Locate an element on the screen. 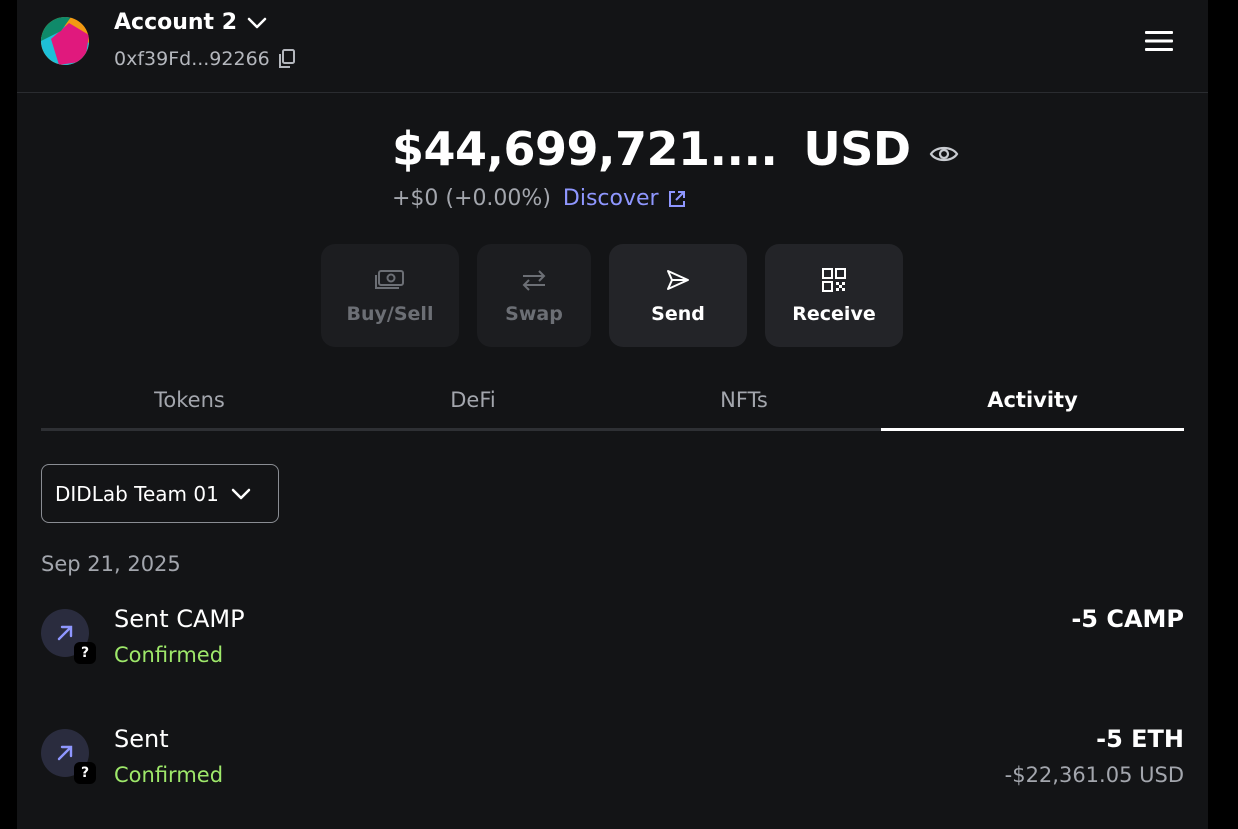 The width and height of the screenshot is (1238, 829). receive-button: Receive is located at coordinates (834, 295).